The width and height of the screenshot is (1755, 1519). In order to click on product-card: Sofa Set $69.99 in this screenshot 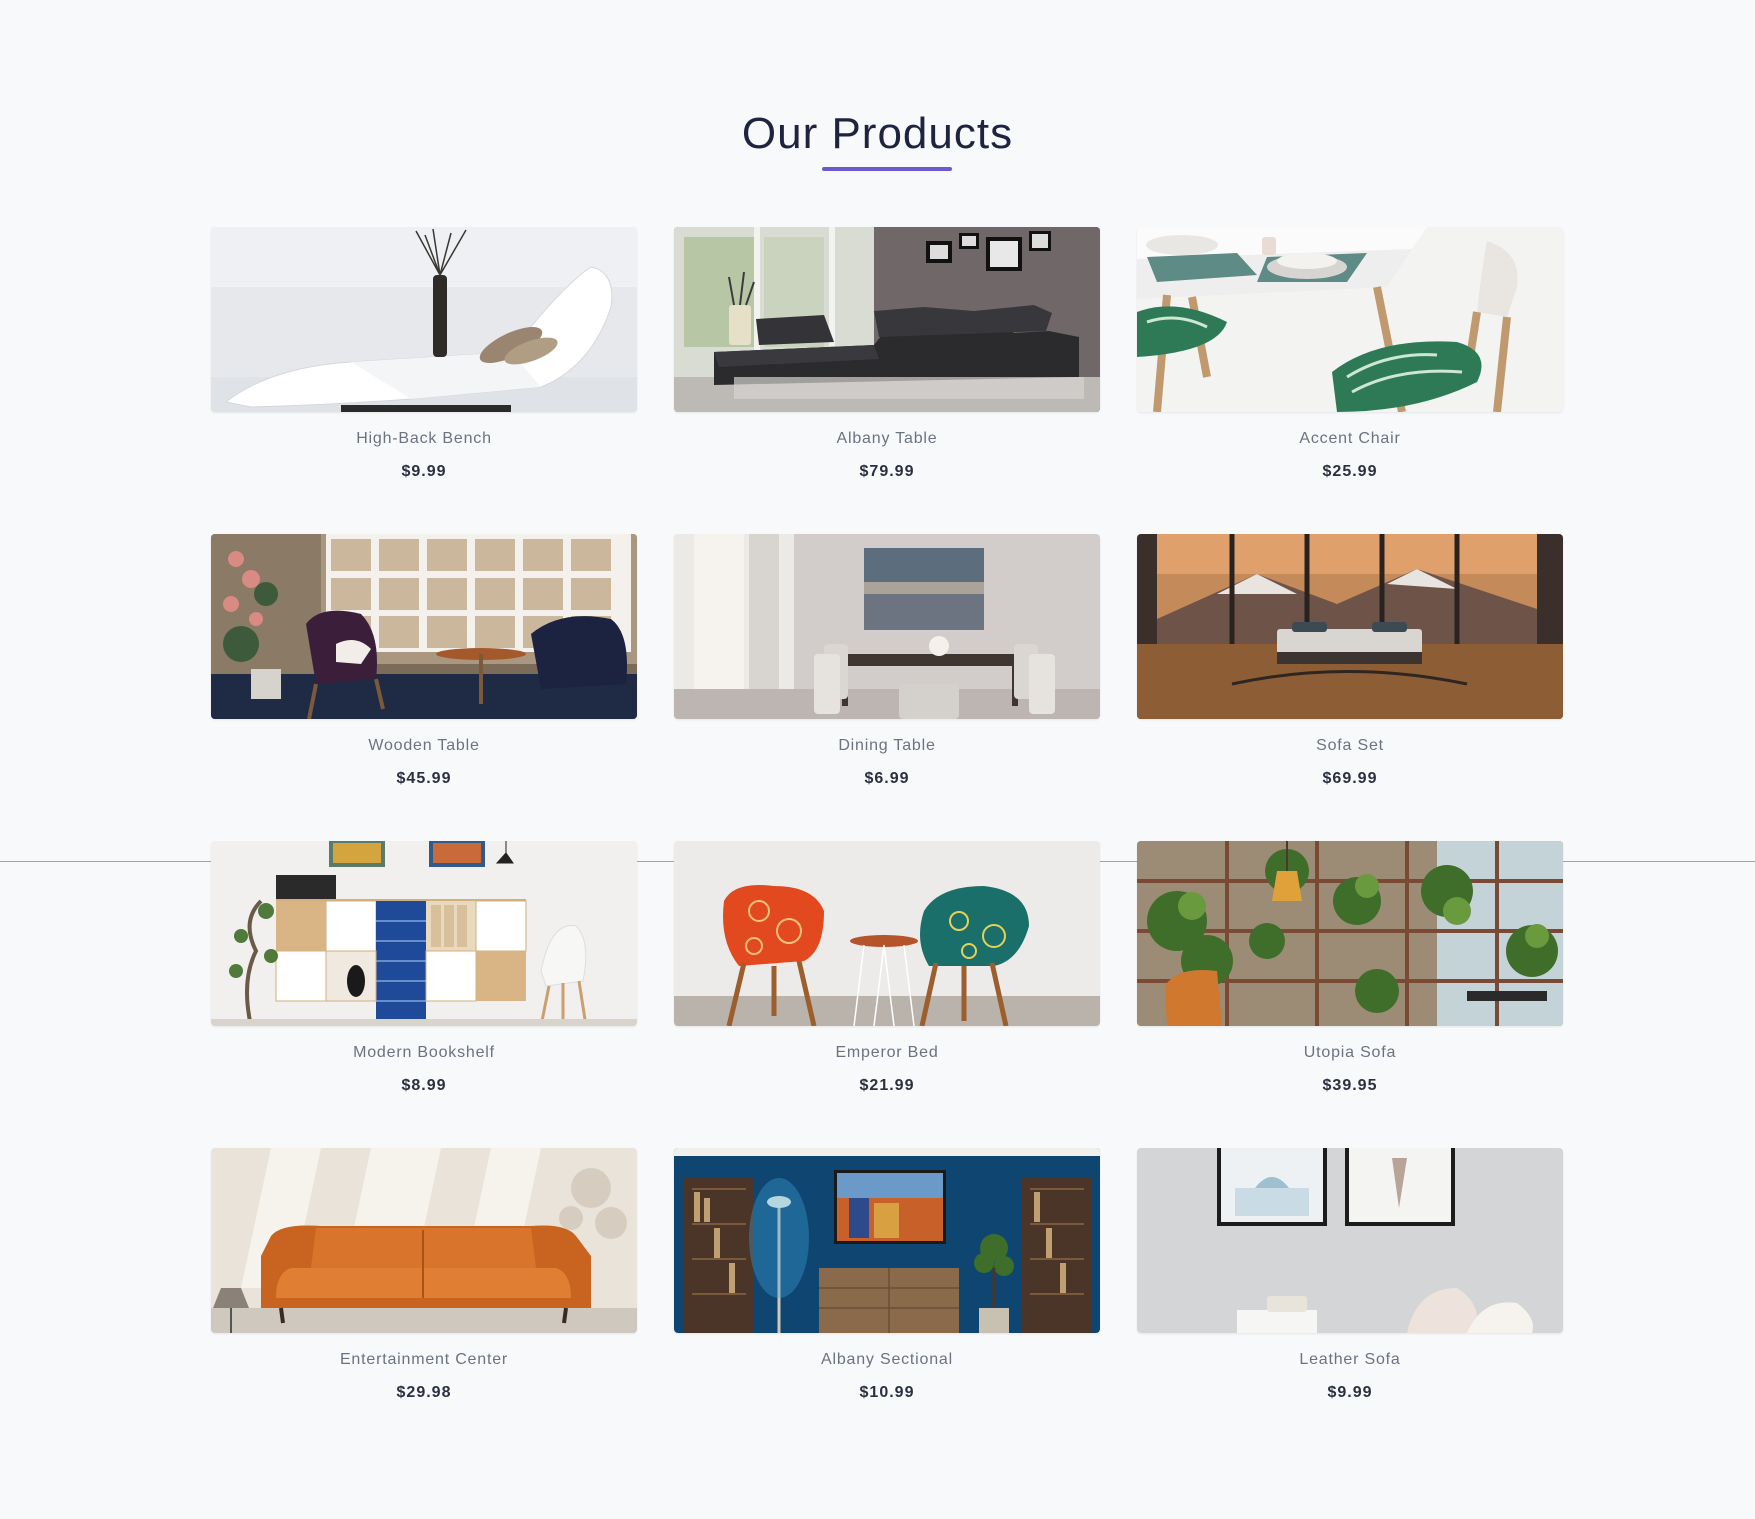, I will do `click(1350, 687)`.